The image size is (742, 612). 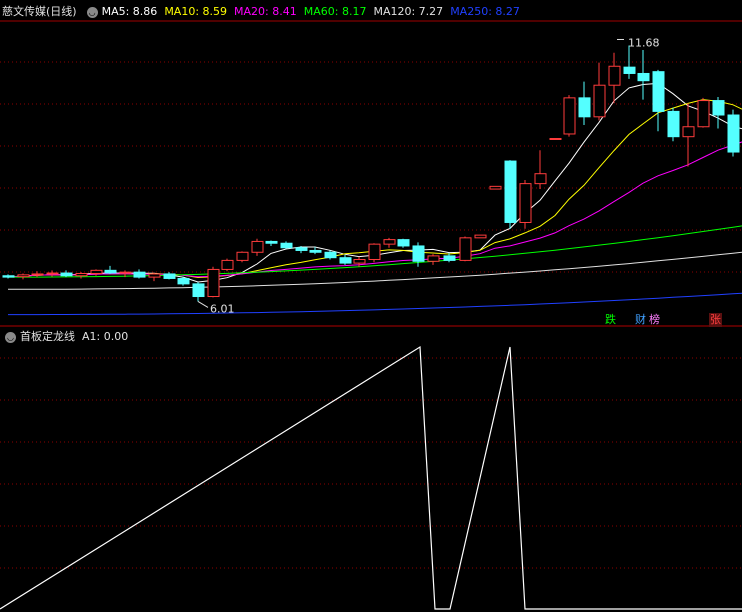 I want to click on indicator-title: 首板定龙线, so click(x=47, y=336).